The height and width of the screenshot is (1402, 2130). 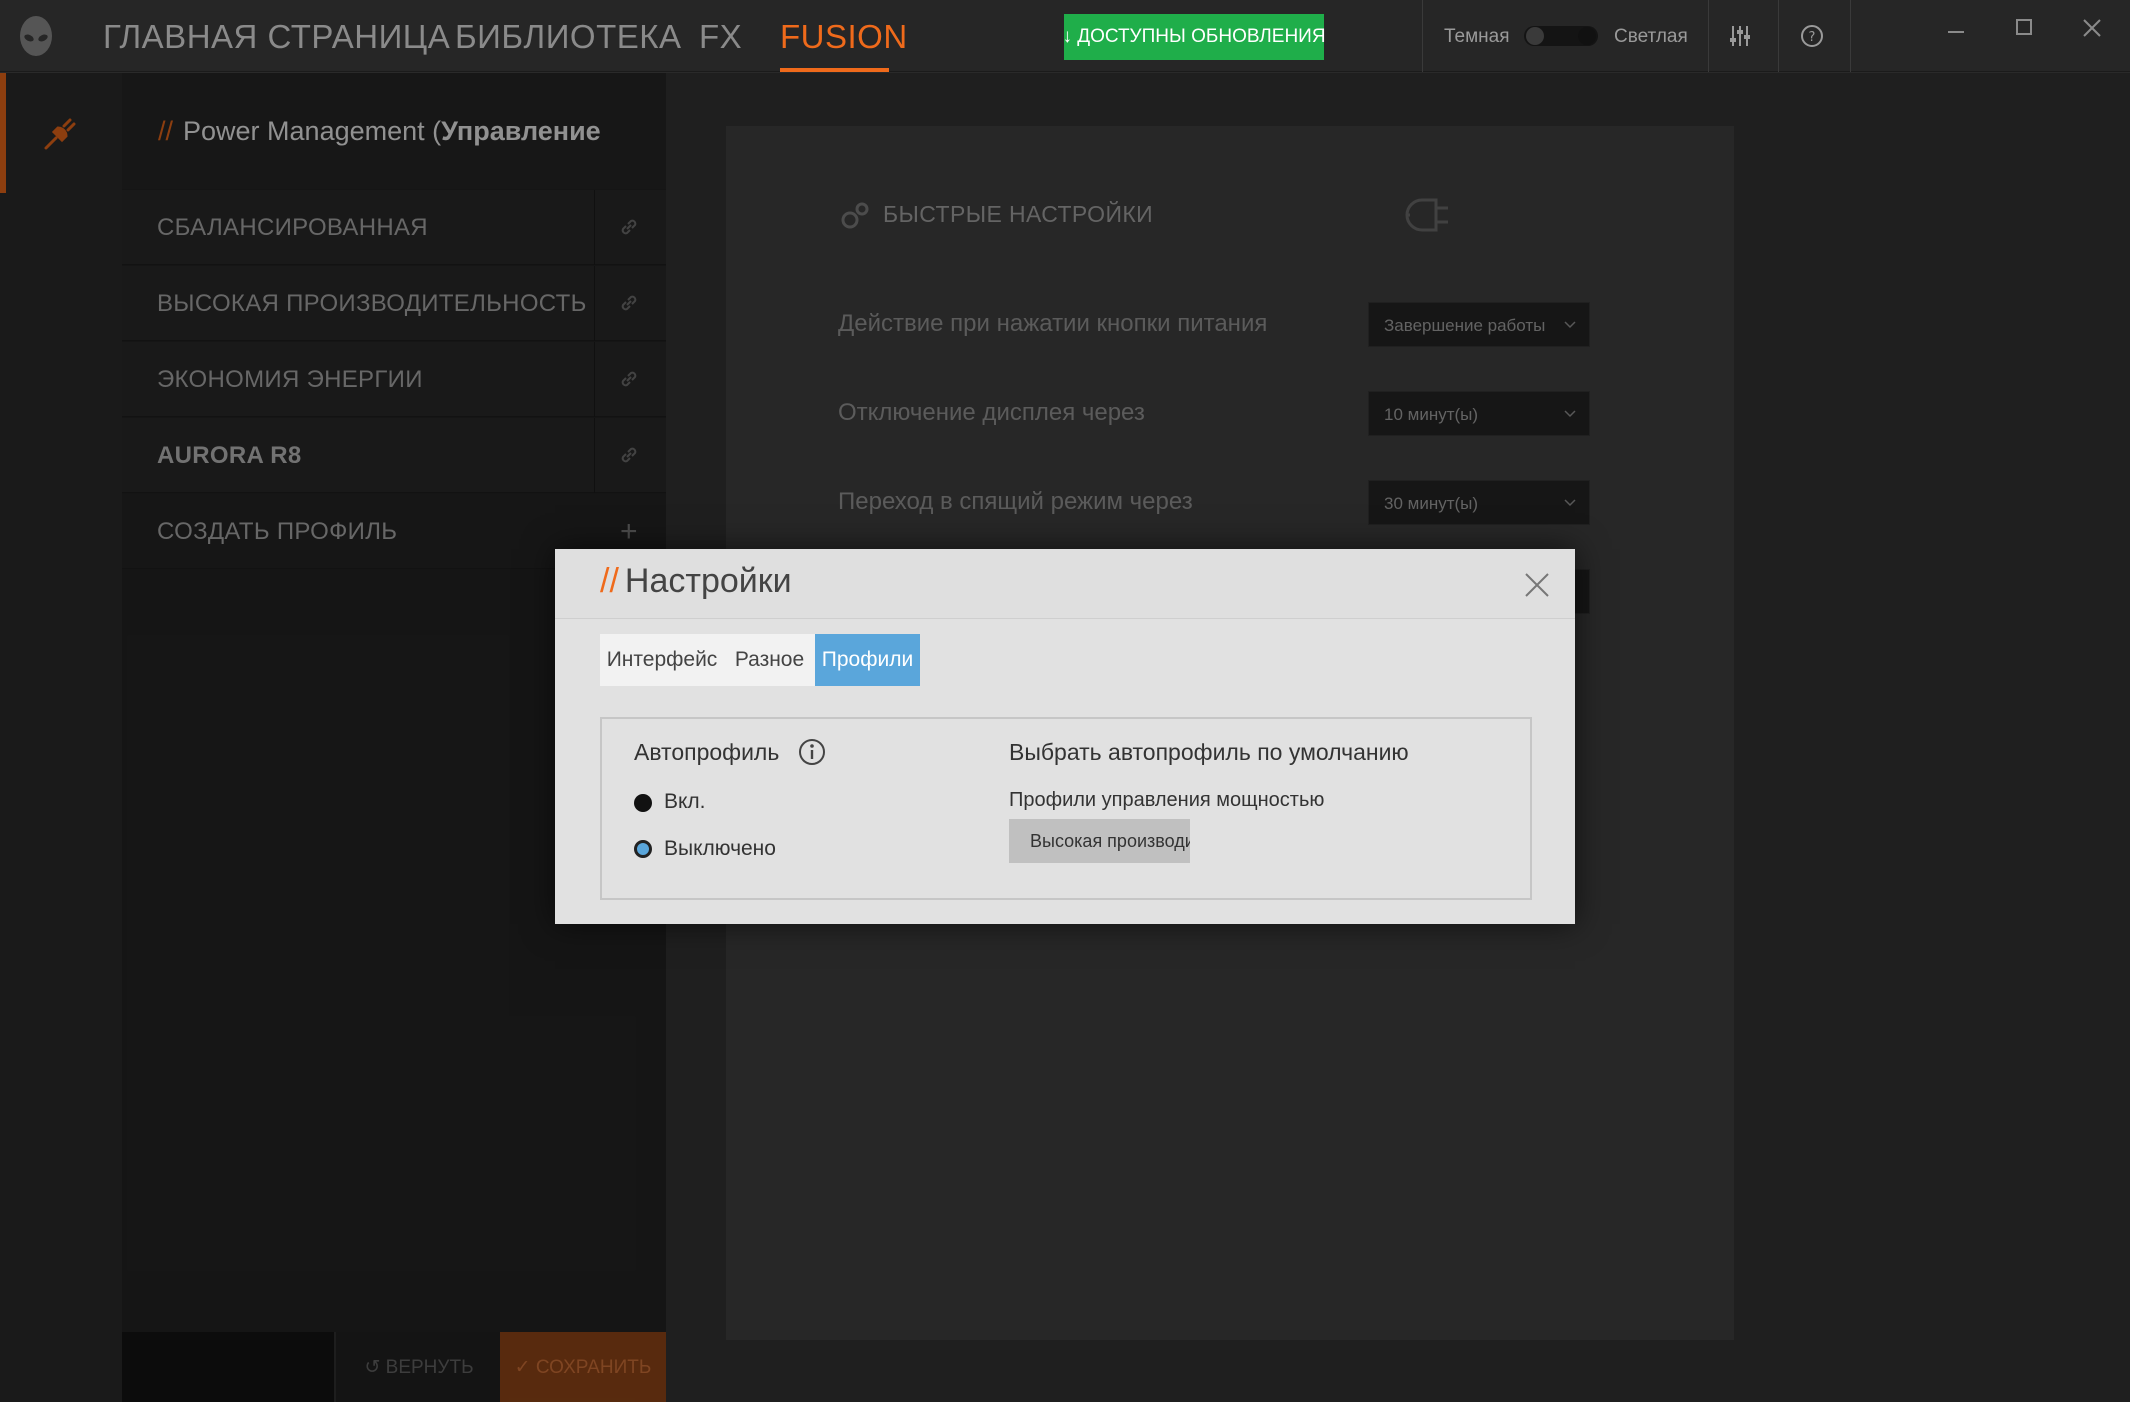 I want to click on default-autoprofile-title: Выбрать автопрофиль по умолчанию, so click(x=1209, y=752).